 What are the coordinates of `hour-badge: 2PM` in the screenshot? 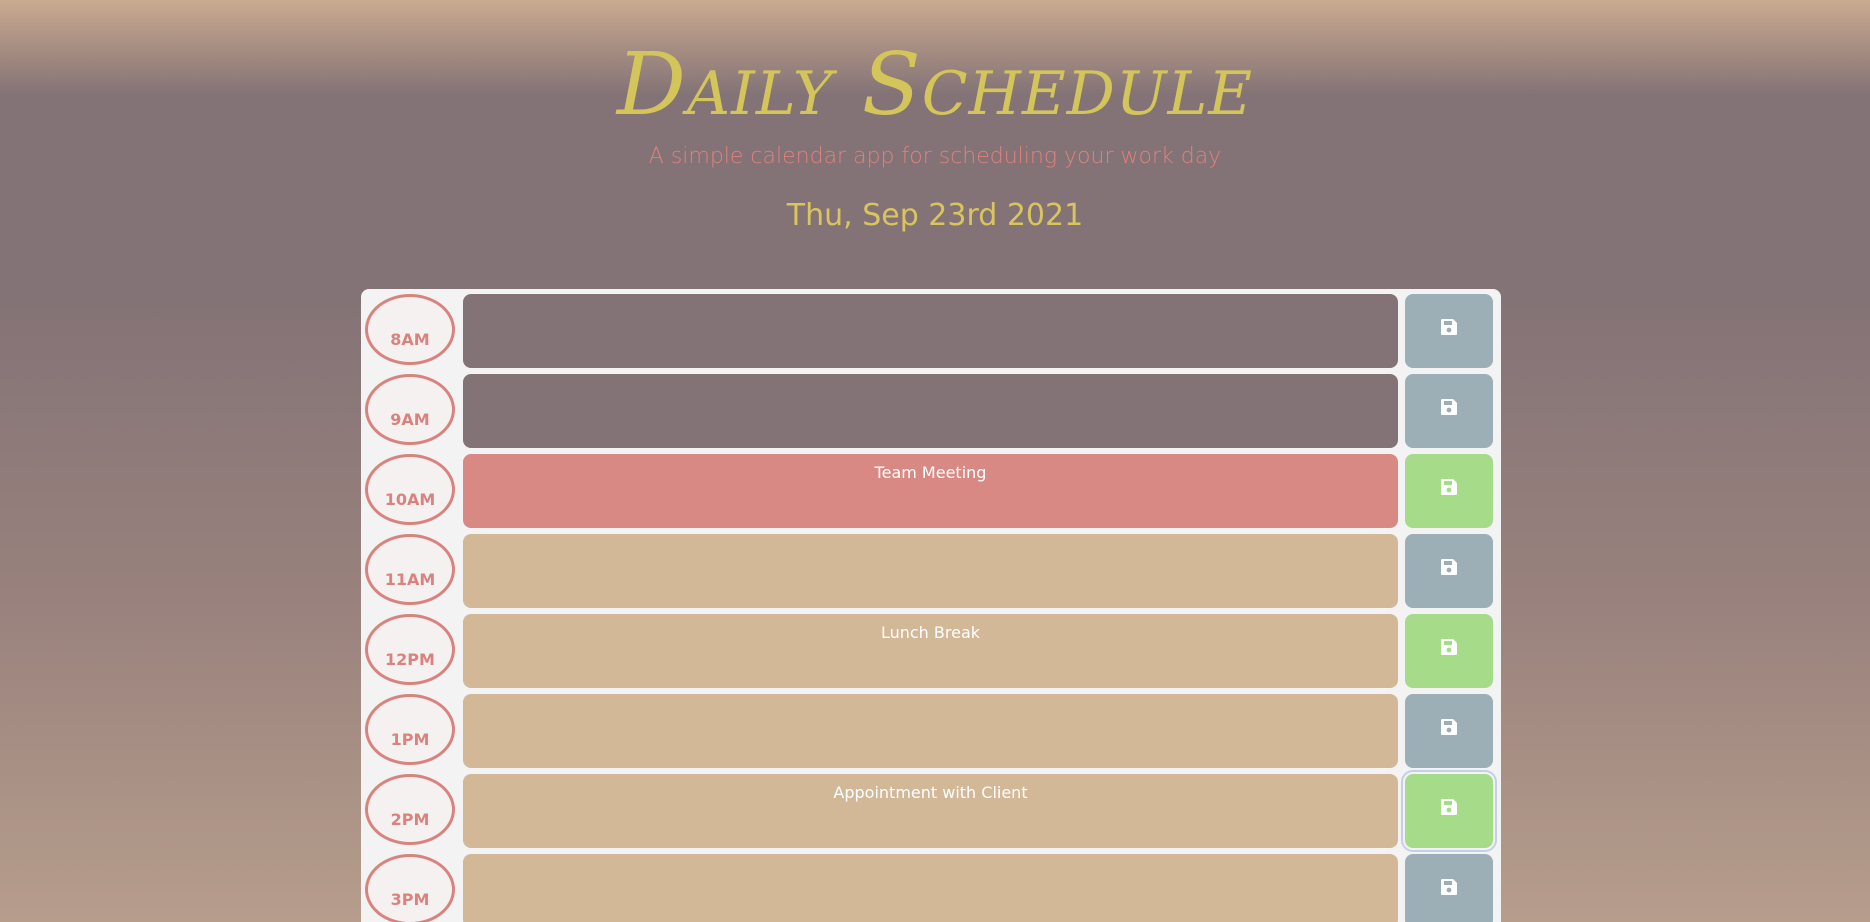 It's located at (410, 809).